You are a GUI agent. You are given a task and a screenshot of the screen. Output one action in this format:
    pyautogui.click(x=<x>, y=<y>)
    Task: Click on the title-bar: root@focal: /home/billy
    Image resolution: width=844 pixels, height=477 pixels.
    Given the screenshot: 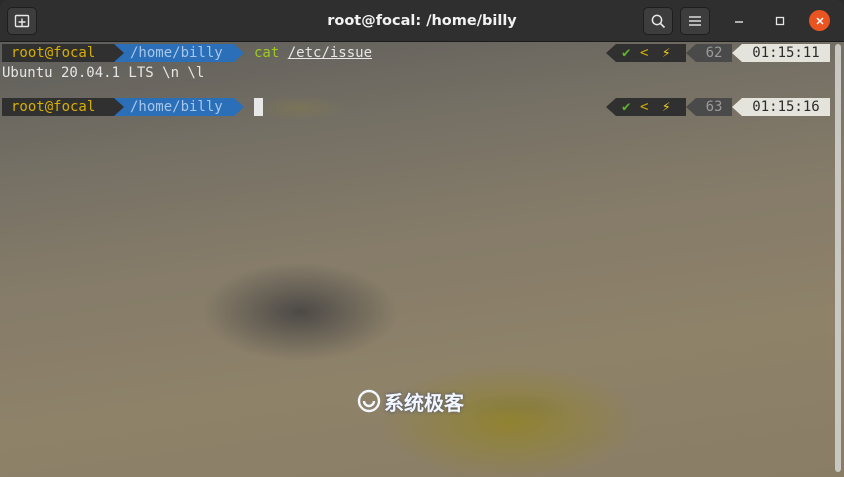 What is the action you would take?
    pyautogui.click(x=422, y=21)
    